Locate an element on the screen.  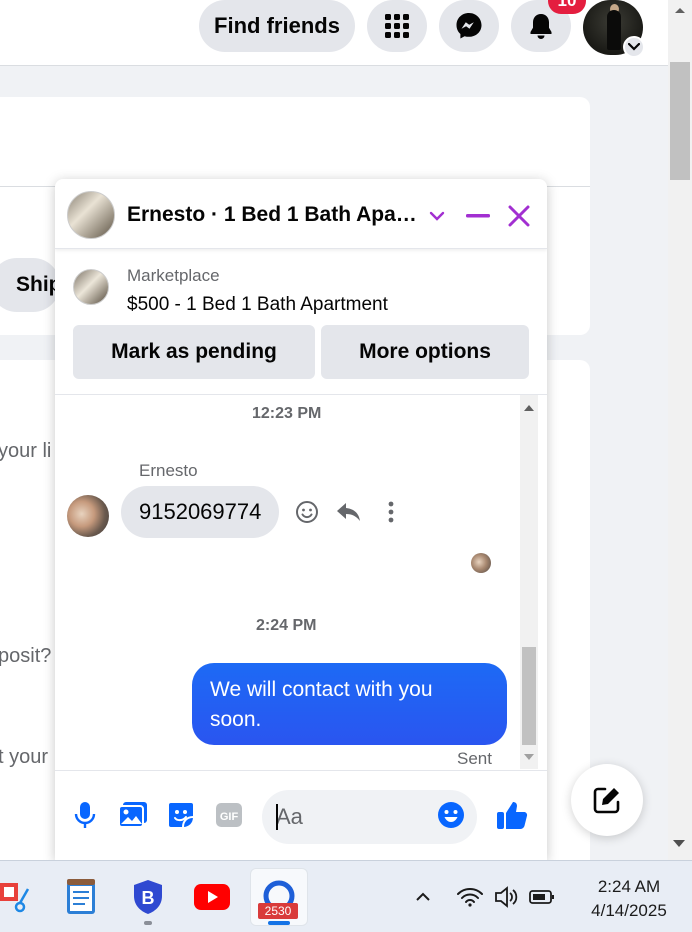
background-text-2: posit? is located at coordinates (26, 656).